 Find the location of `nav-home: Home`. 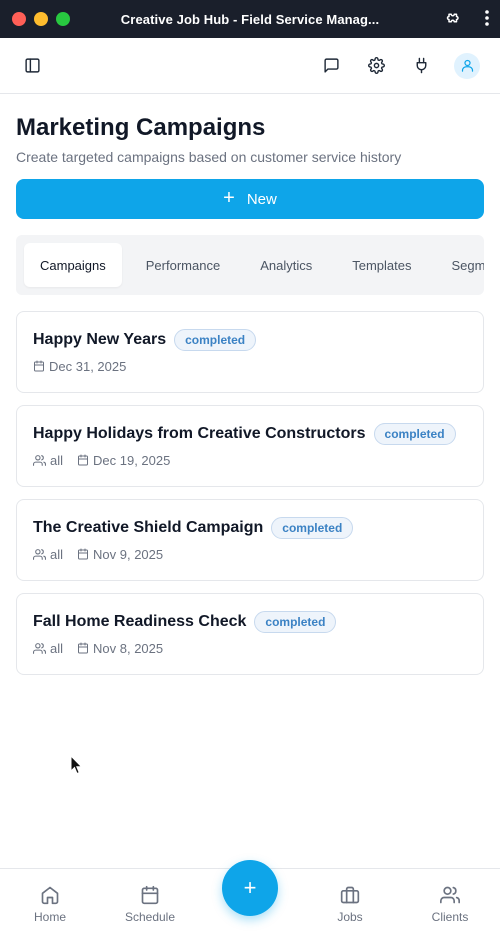

nav-home: Home is located at coordinates (50, 905).